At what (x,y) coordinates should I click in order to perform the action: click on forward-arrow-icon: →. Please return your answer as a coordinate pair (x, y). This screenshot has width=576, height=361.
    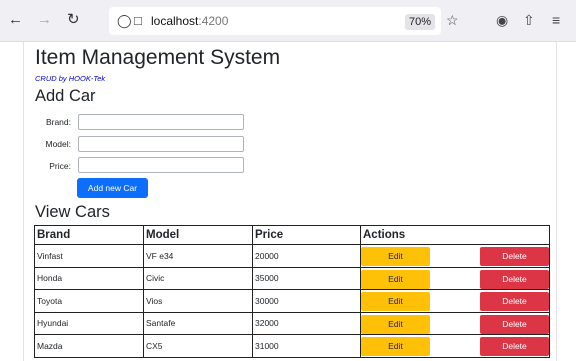
    Looking at the image, I should click on (44, 20).